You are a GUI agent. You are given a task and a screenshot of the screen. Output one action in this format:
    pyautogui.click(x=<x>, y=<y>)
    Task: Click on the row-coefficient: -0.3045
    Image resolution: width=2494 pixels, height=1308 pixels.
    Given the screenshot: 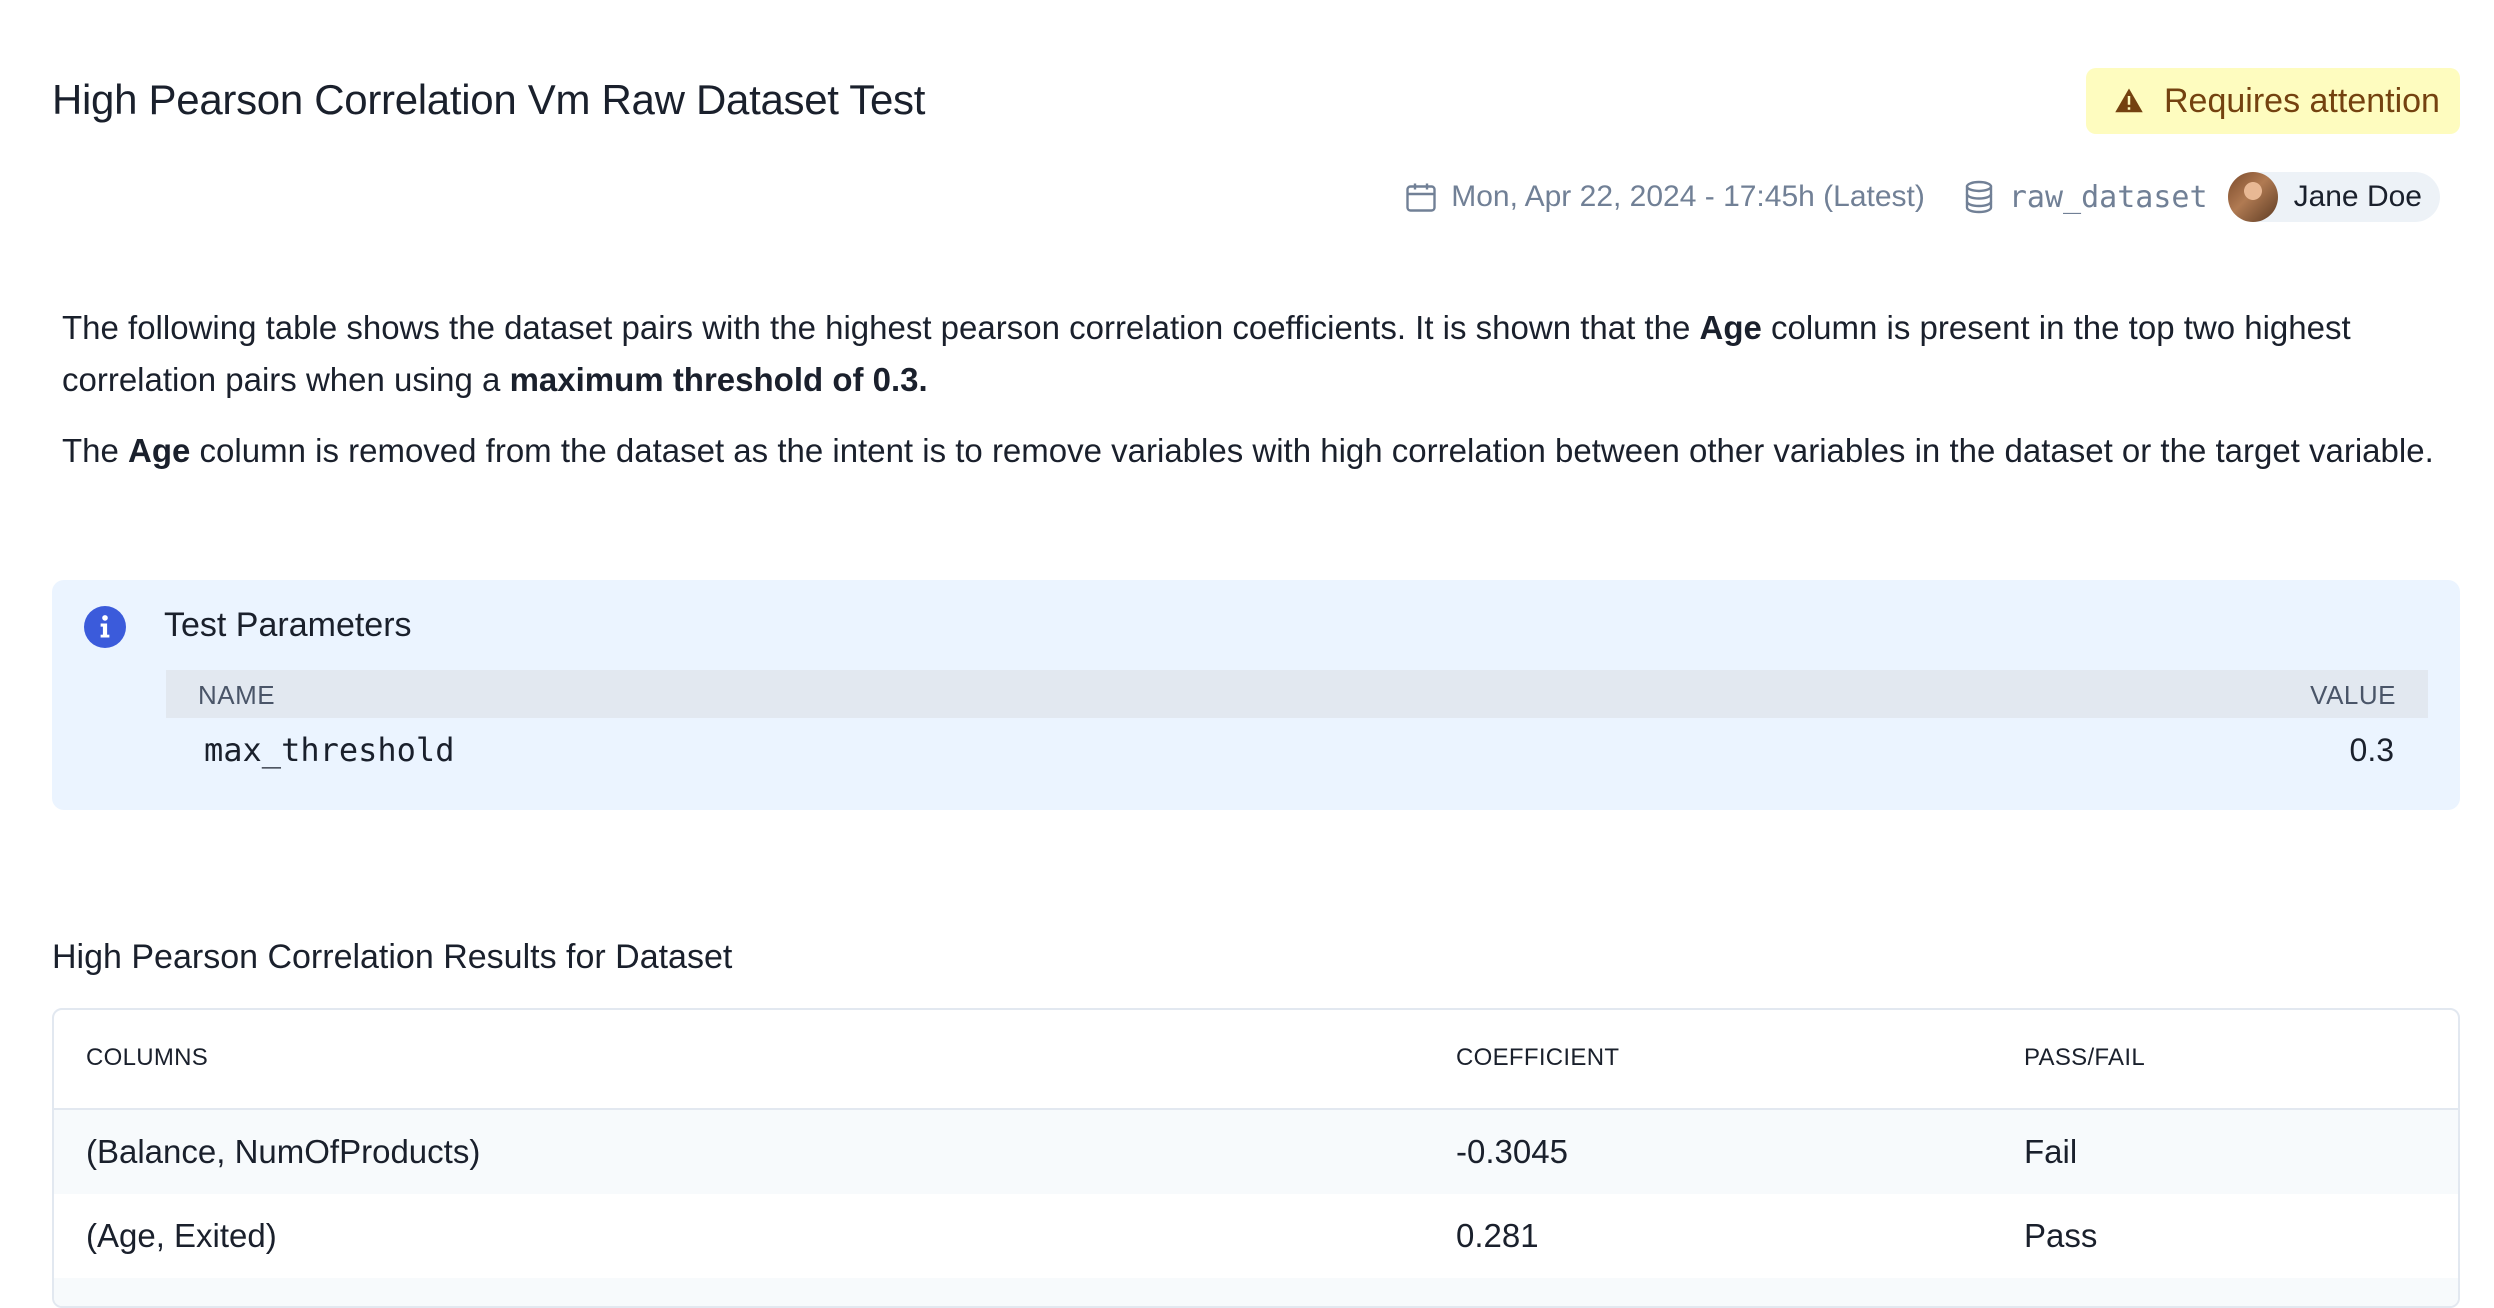 What is the action you would take?
    pyautogui.click(x=1512, y=1151)
    